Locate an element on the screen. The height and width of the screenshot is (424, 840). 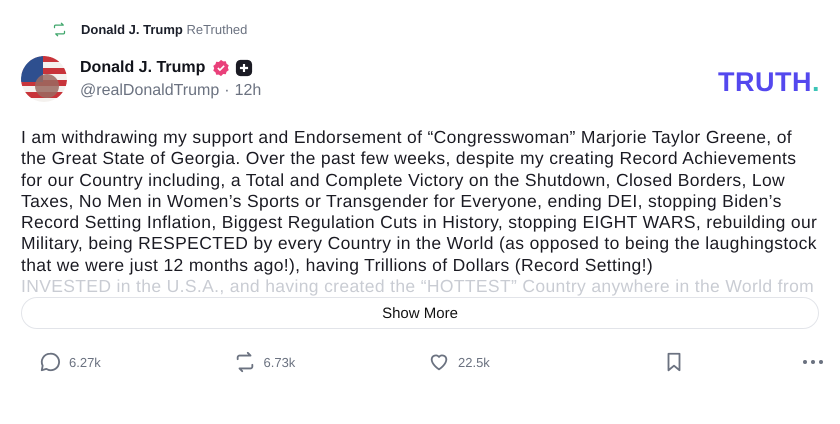
reply-button: 6.27k is located at coordinates (77, 362).